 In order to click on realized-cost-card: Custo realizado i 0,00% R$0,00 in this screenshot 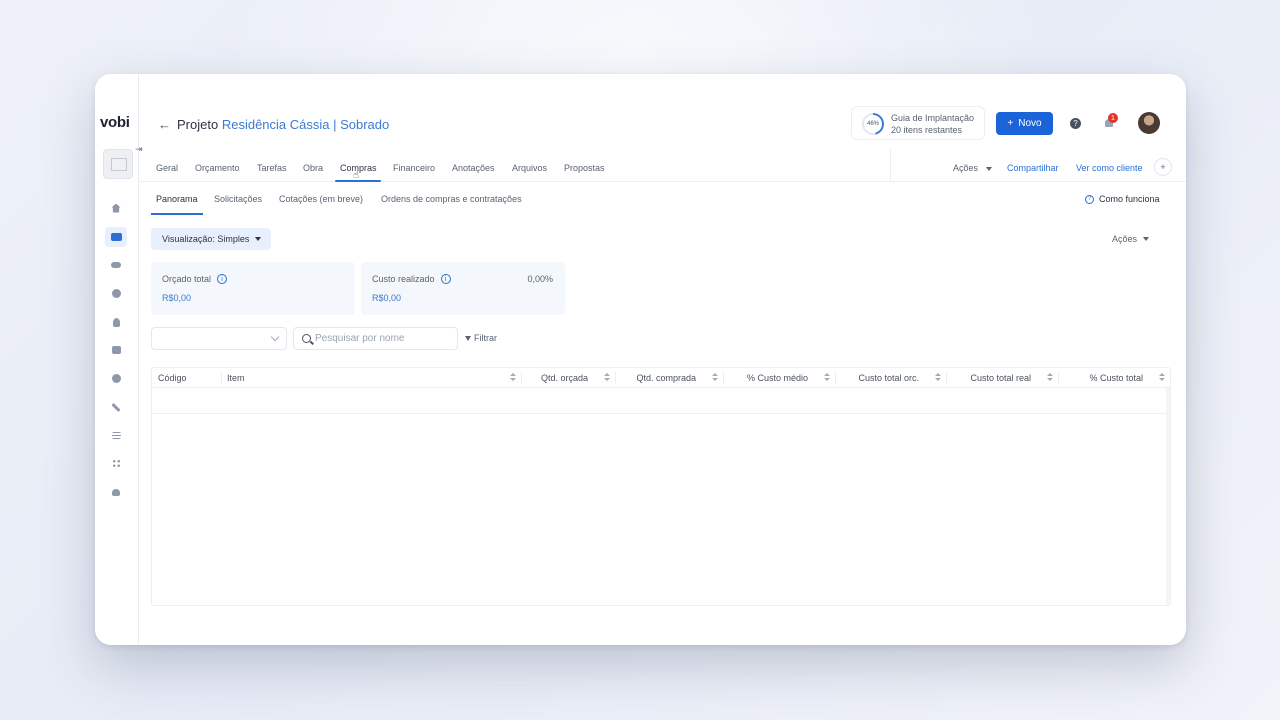, I will do `click(463, 288)`.